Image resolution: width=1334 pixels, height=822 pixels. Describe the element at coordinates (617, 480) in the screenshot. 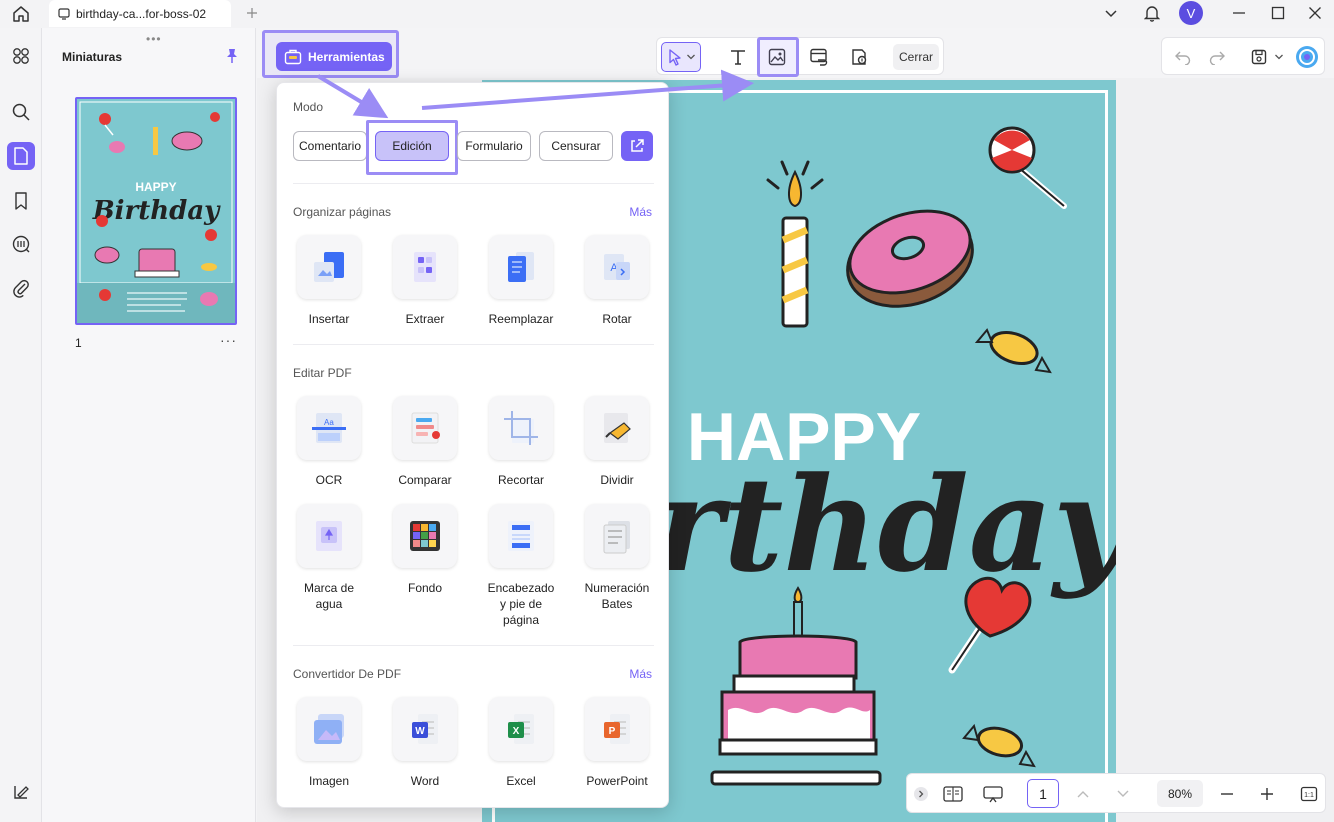

I see `tool-split-label: Dividir` at that location.